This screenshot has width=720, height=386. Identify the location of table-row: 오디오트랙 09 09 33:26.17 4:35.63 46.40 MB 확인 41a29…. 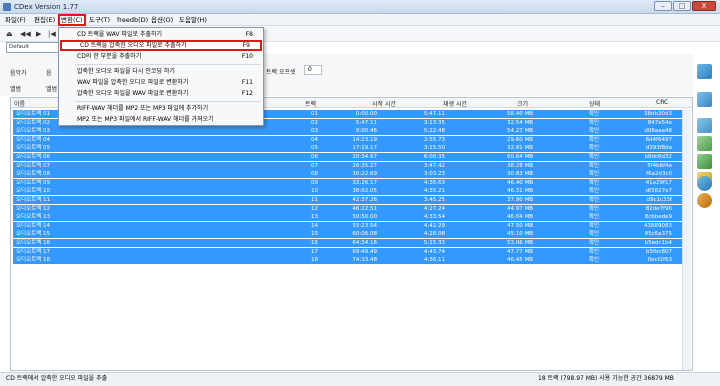
(347, 182).